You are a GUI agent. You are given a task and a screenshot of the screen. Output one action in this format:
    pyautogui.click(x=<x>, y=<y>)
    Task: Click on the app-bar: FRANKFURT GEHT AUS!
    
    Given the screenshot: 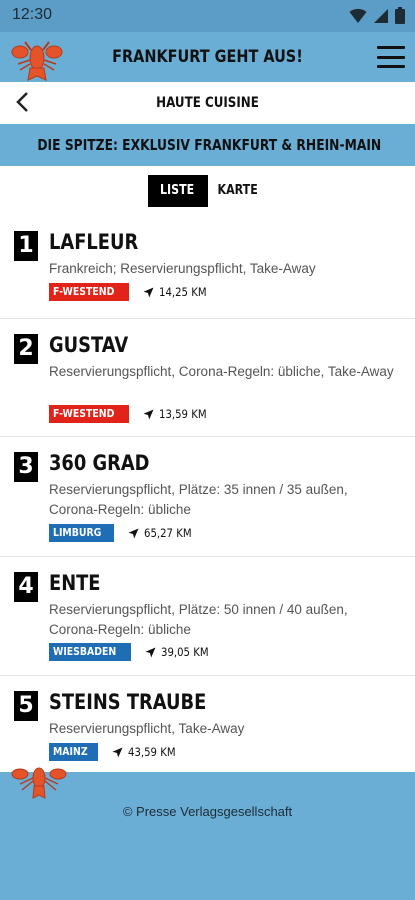 What is the action you would take?
    pyautogui.click(x=207, y=57)
    